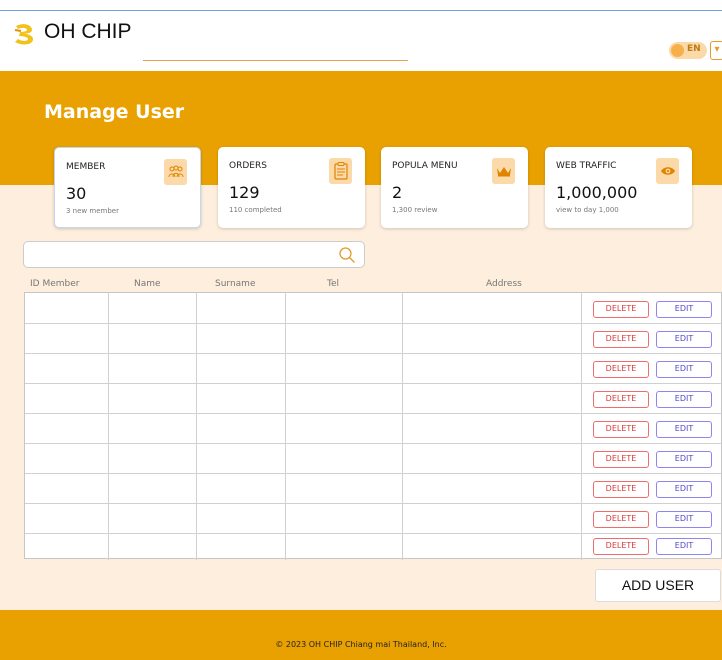 The image size is (722, 660). Describe the element at coordinates (255, 210) in the screenshot. I see `stat-card-subtext: 110 completed` at that location.